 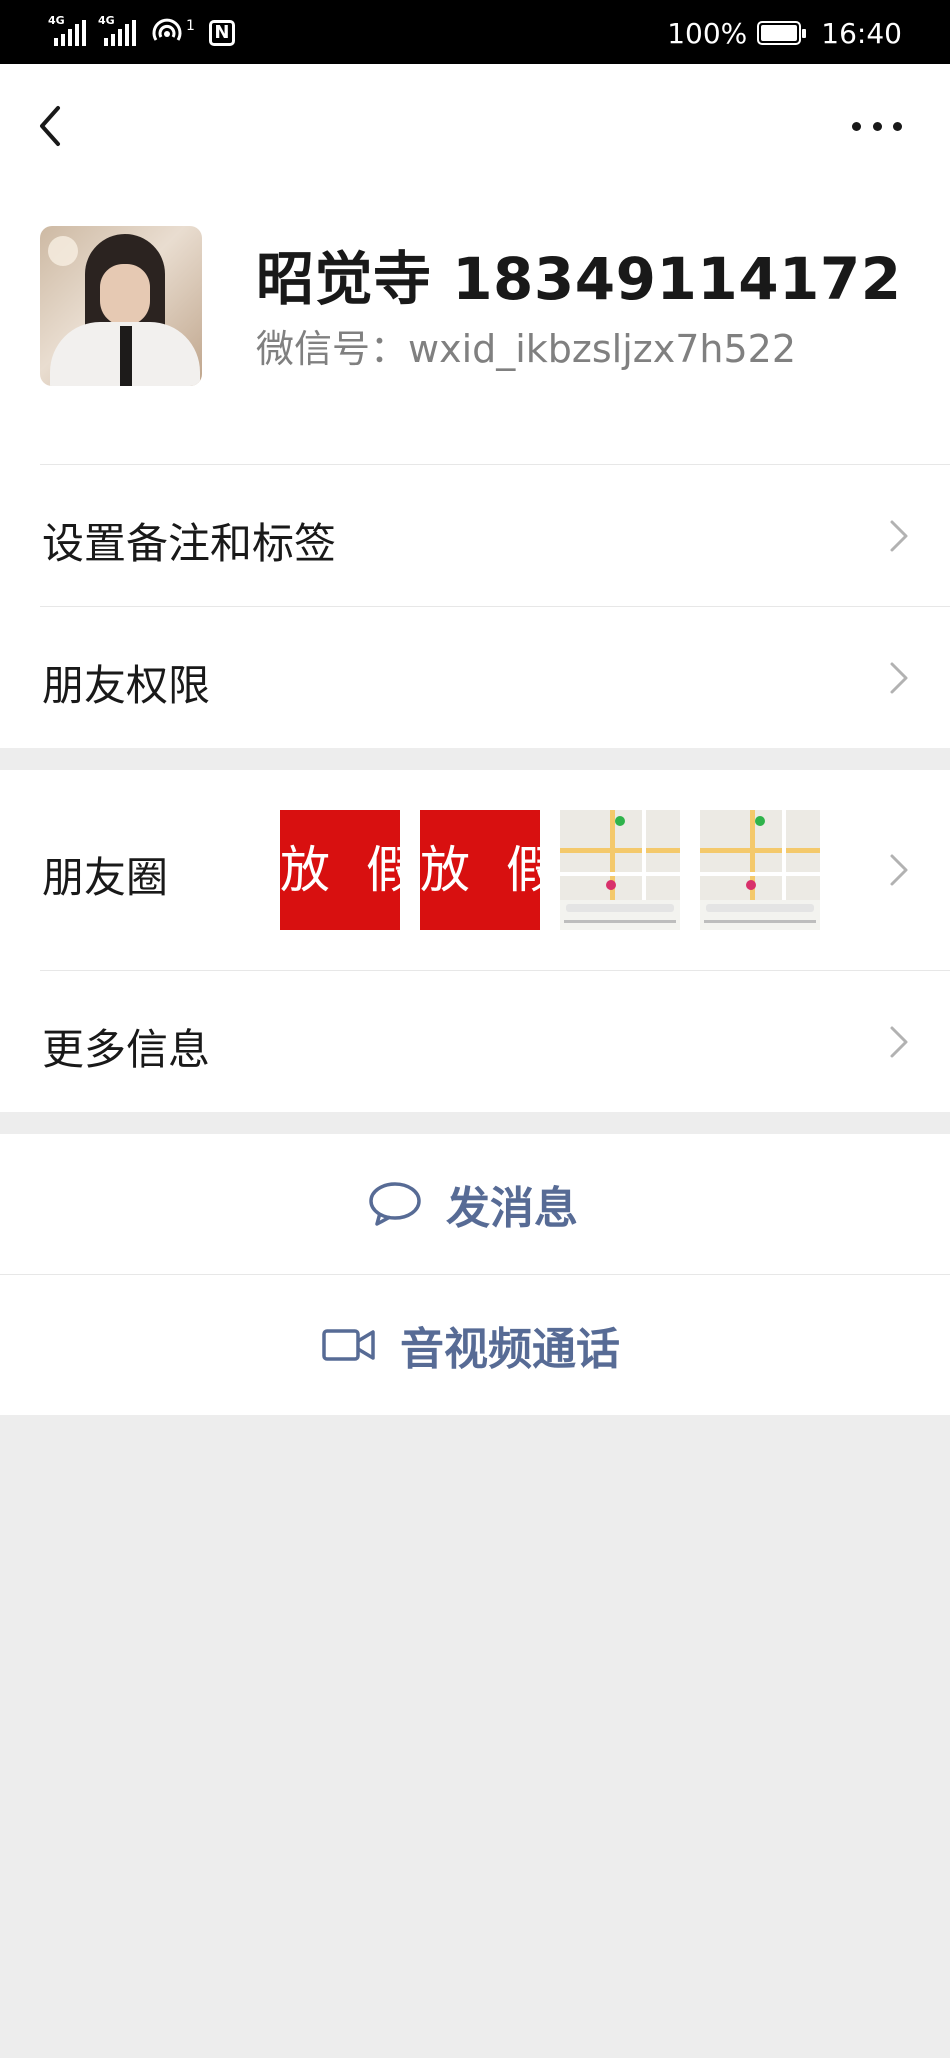 What do you see at coordinates (121, 306) in the screenshot?
I see `avatar` at bounding box center [121, 306].